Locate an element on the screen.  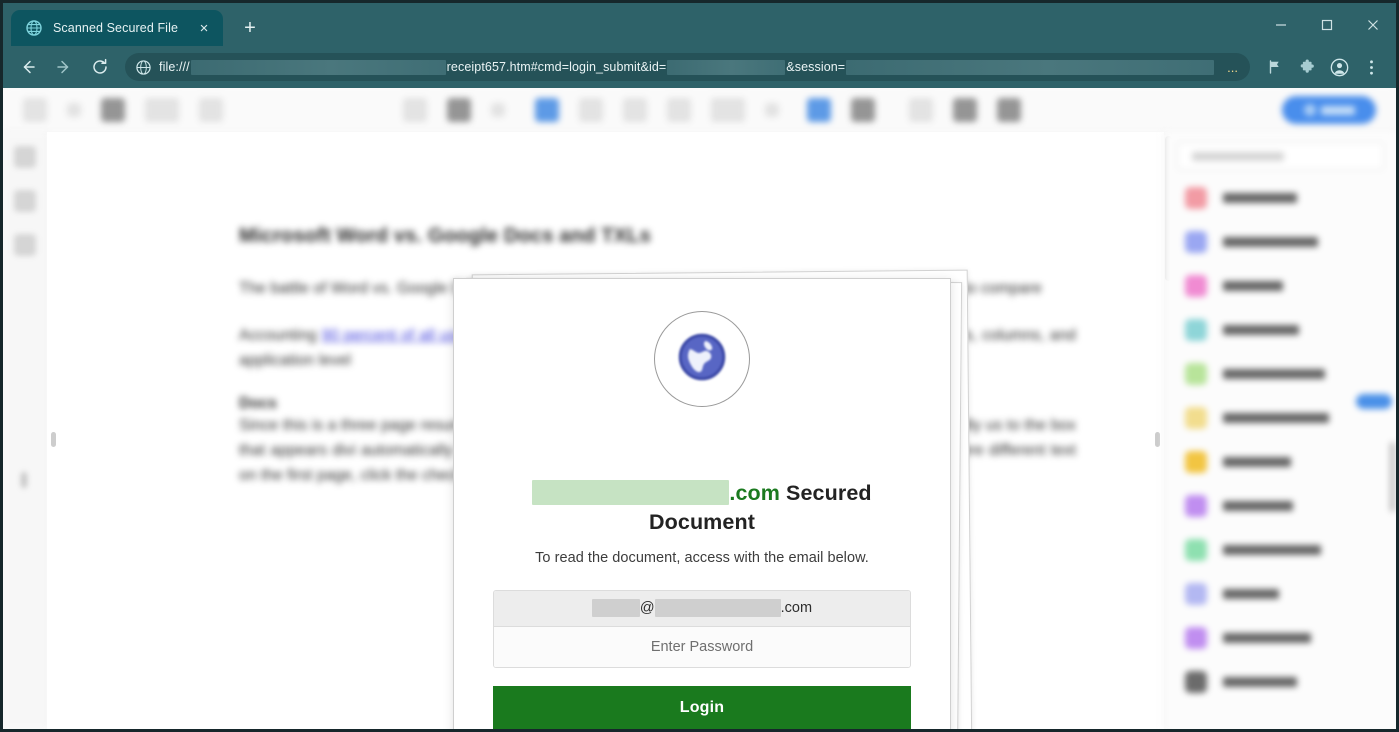
email-field: @ .com is located at coordinates (702, 608).